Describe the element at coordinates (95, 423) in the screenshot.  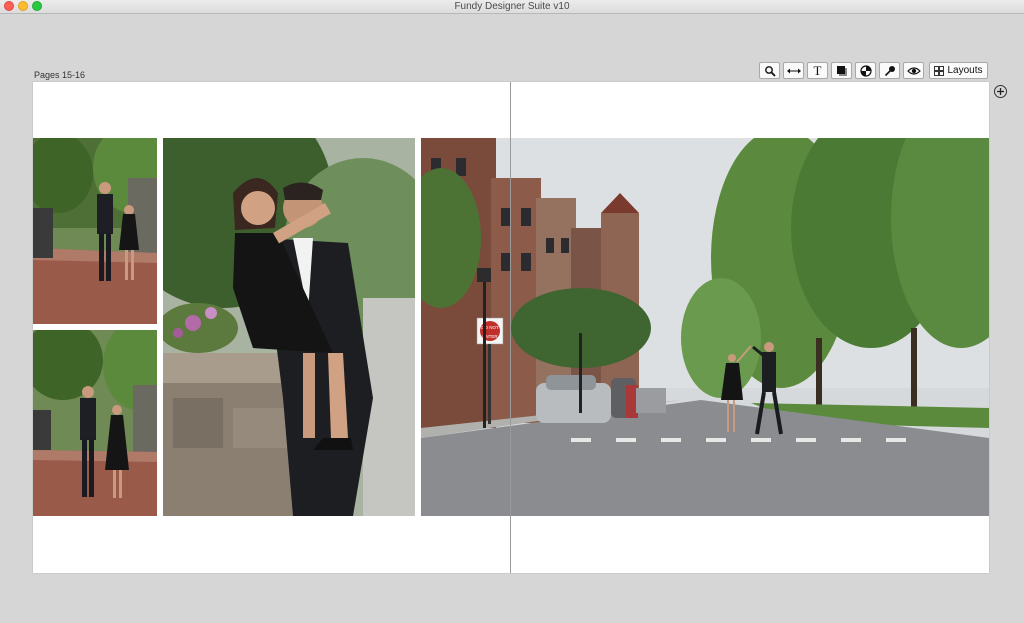
I see `couple-walking-photo-bottom` at that location.